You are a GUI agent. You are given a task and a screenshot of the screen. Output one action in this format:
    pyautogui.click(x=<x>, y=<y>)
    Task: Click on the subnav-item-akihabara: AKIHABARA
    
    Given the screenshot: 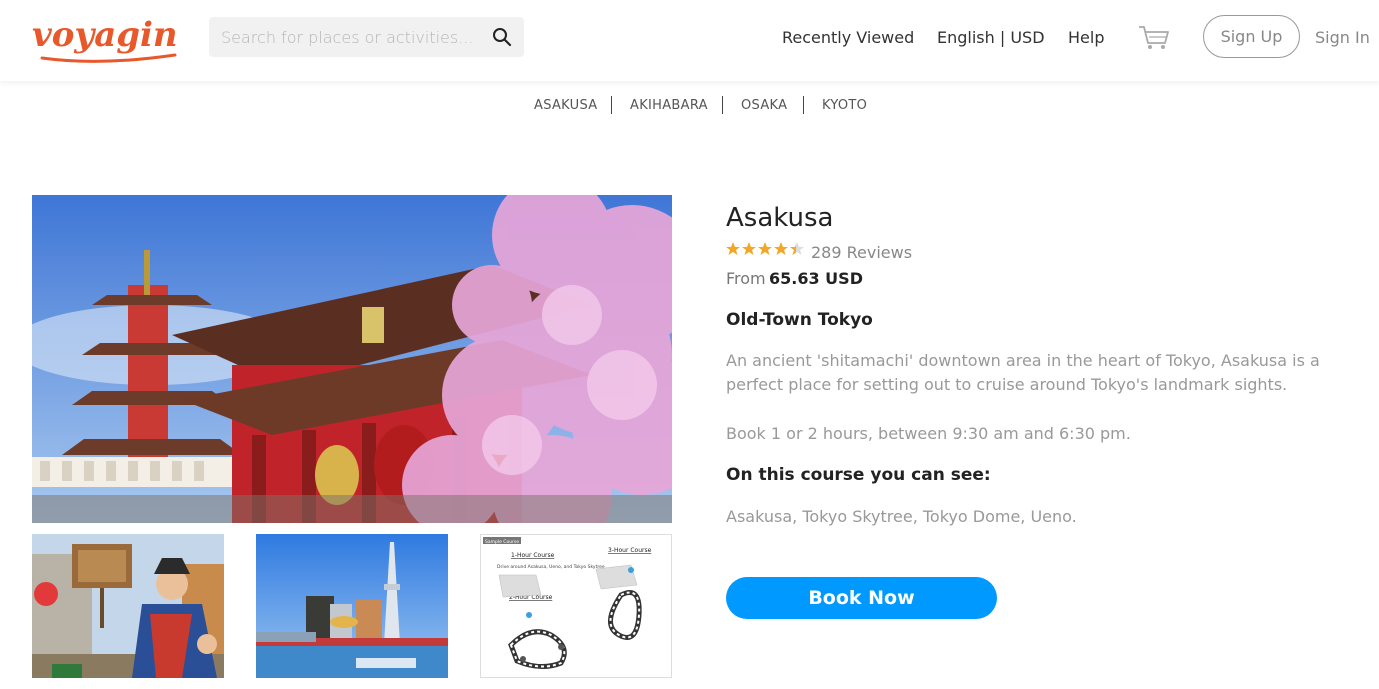 What is the action you would take?
    pyautogui.click(x=669, y=105)
    